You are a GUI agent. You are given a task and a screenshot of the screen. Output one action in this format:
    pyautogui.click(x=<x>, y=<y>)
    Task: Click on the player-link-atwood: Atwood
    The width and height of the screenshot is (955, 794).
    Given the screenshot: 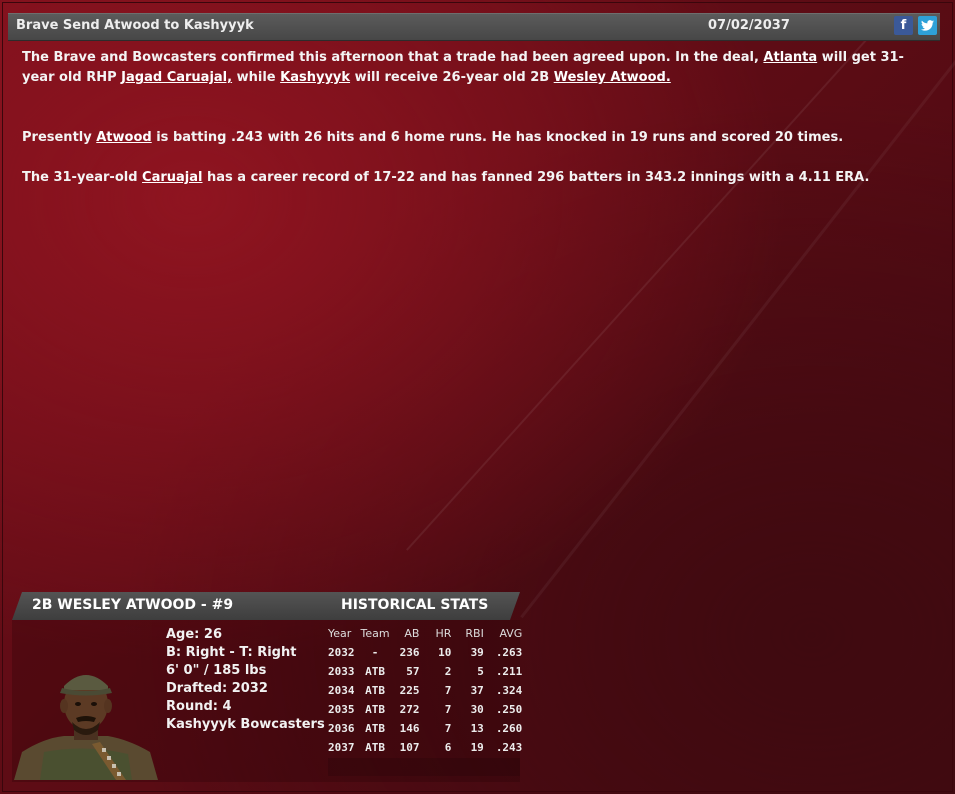 What is the action you would take?
    pyautogui.click(x=123, y=137)
    